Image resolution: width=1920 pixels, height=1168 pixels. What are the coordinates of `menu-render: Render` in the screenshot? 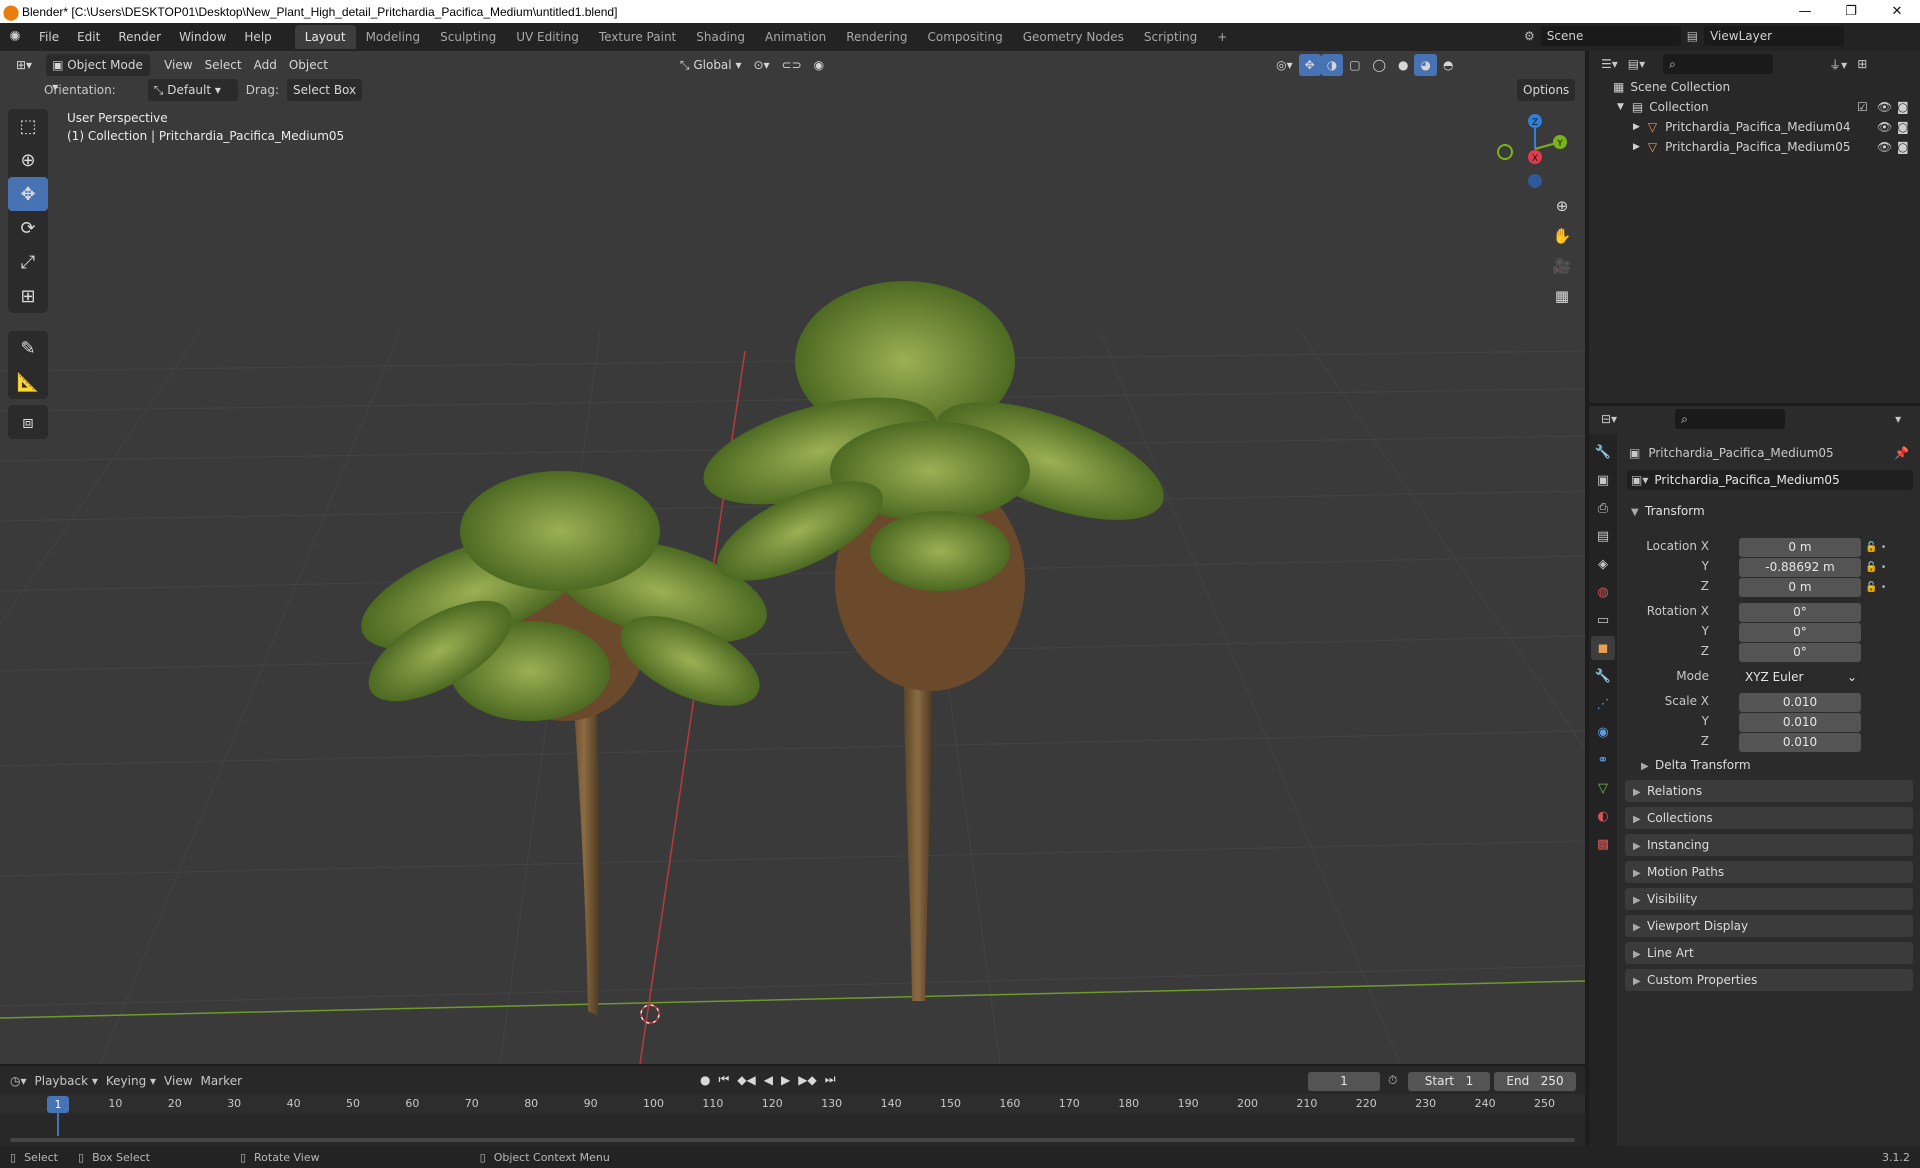 It's located at (139, 37).